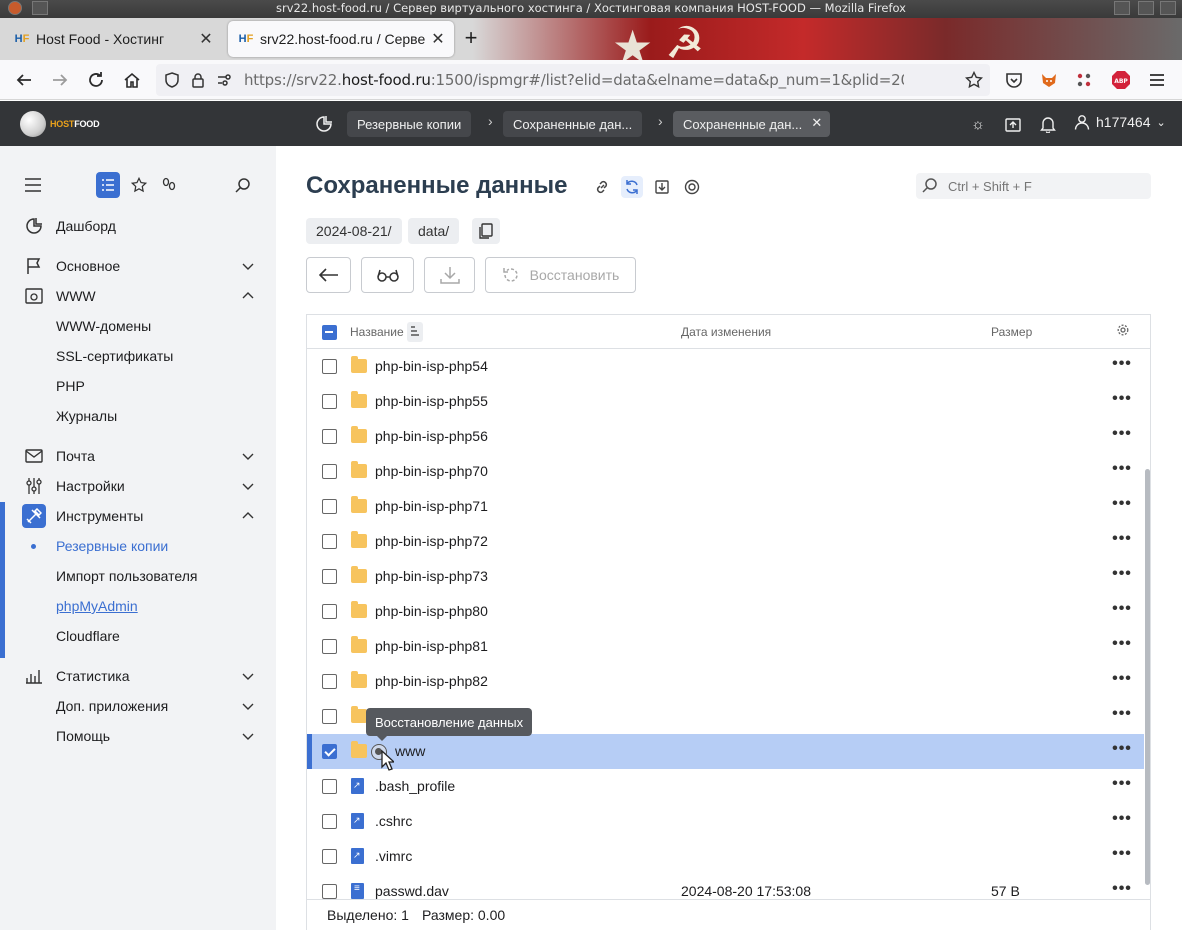 Image resolution: width=1182 pixels, height=930 pixels. Describe the element at coordinates (138, 606) in the screenshot. I see `sidebar-item-phpmyadmin: phpMyAdmin` at that location.